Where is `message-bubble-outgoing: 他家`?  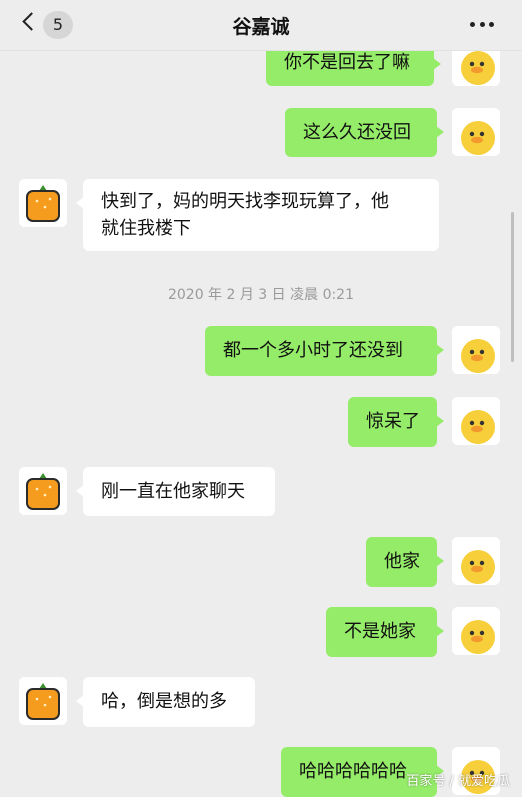
message-bubble-outgoing: 他家 is located at coordinates (405, 562).